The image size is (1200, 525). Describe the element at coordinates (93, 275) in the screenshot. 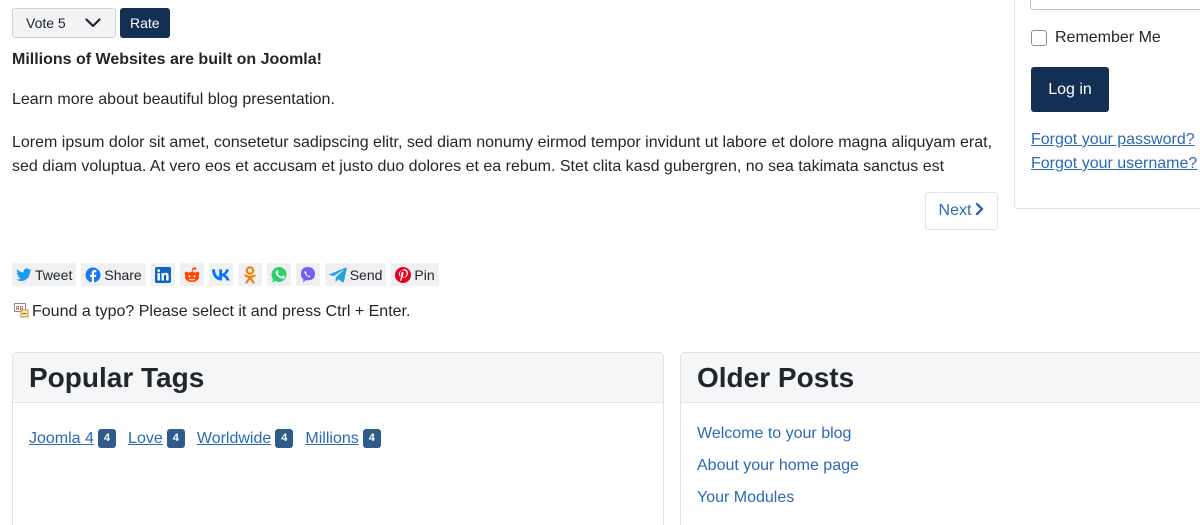

I see `facebook-icon` at that location.